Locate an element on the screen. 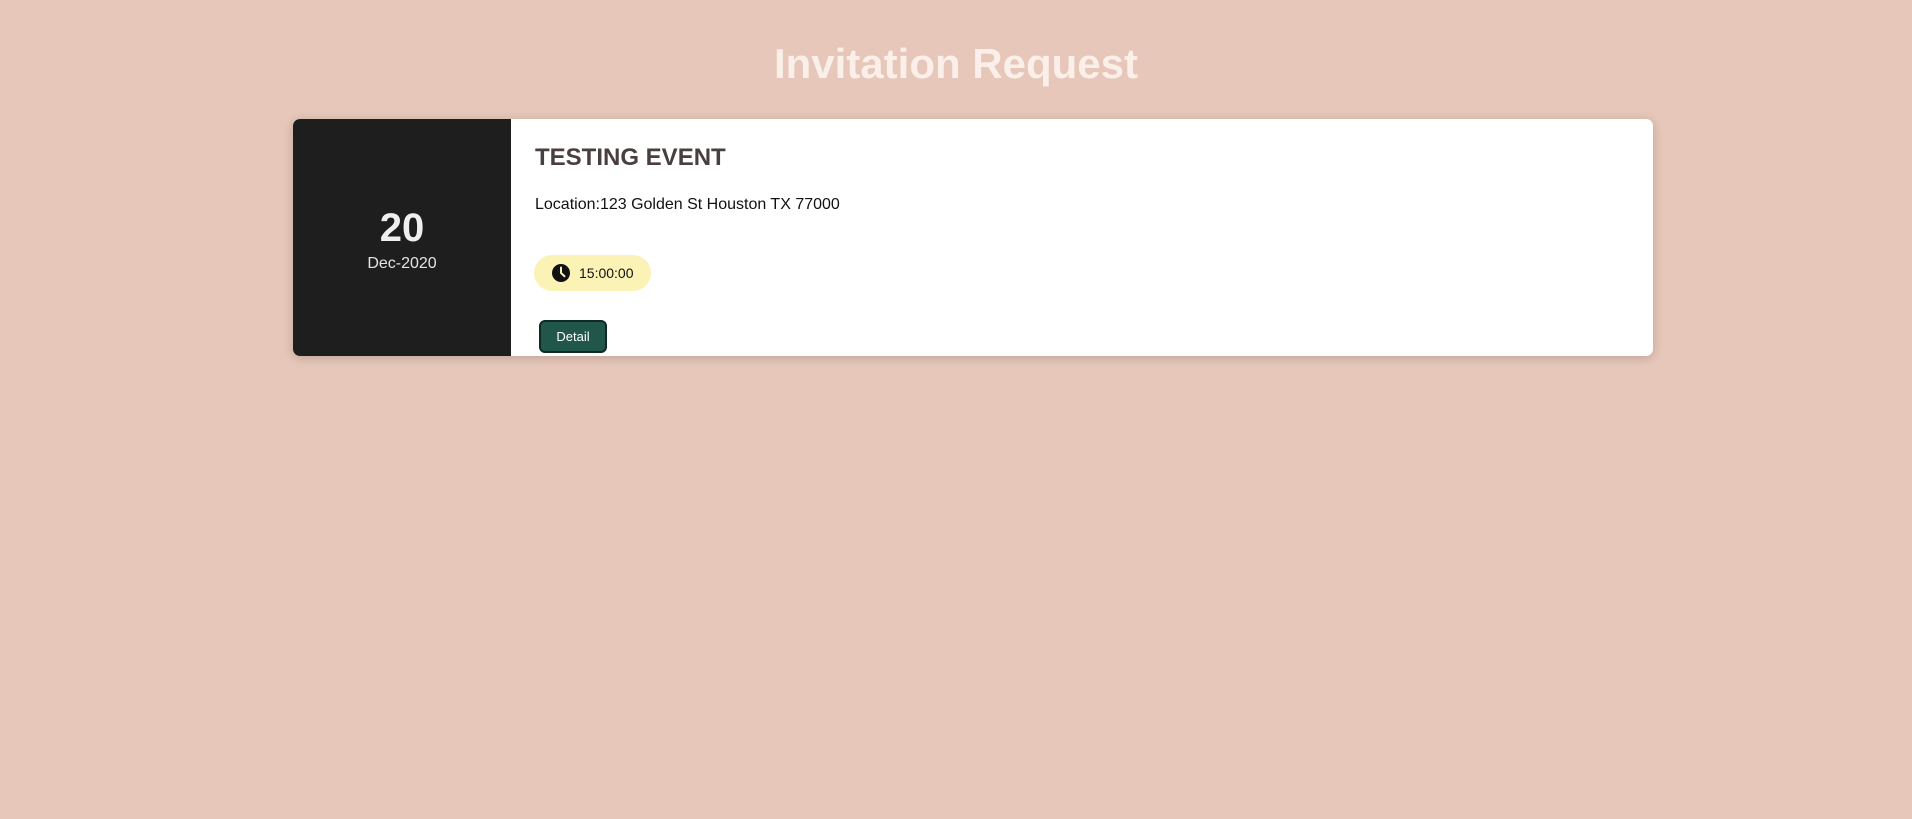  event-date-panel: 20 Dec-2020 is located at coordinates (402, 237).